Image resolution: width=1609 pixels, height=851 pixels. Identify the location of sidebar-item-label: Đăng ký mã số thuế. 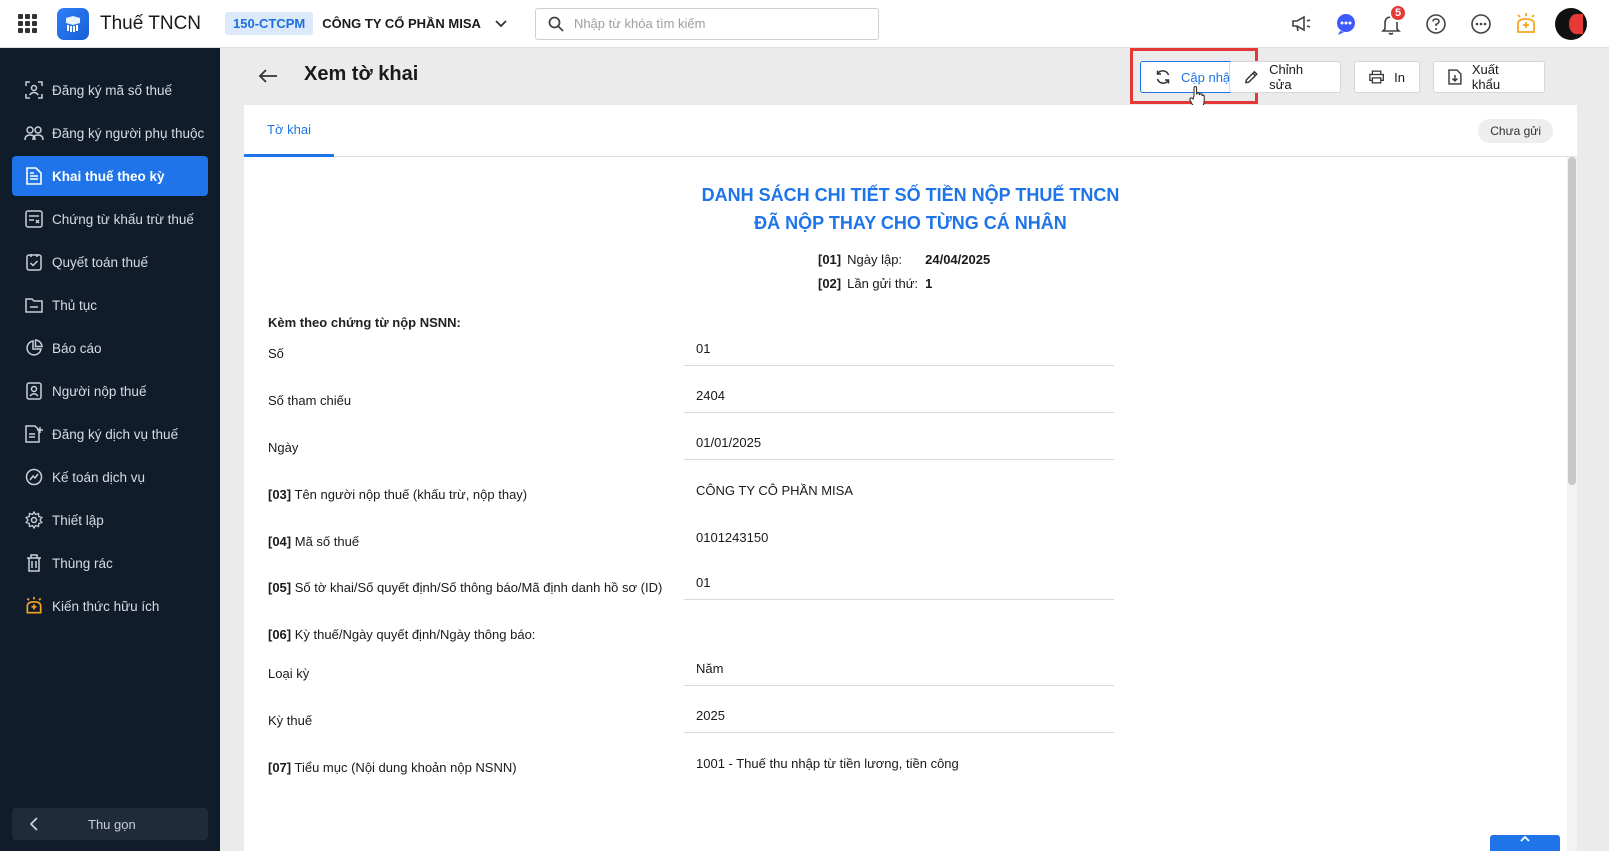
(112, 90).